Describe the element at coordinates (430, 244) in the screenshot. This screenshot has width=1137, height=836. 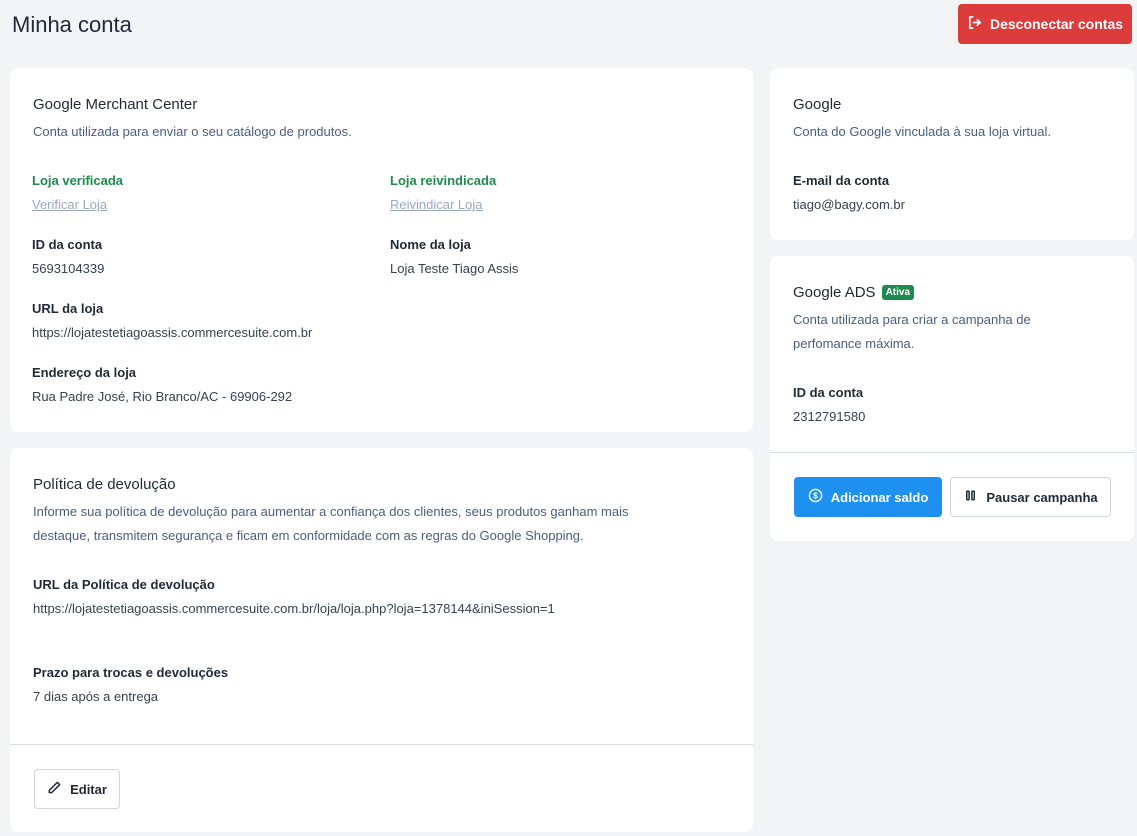
I see `store-name-label: Nome da loja` at that location.